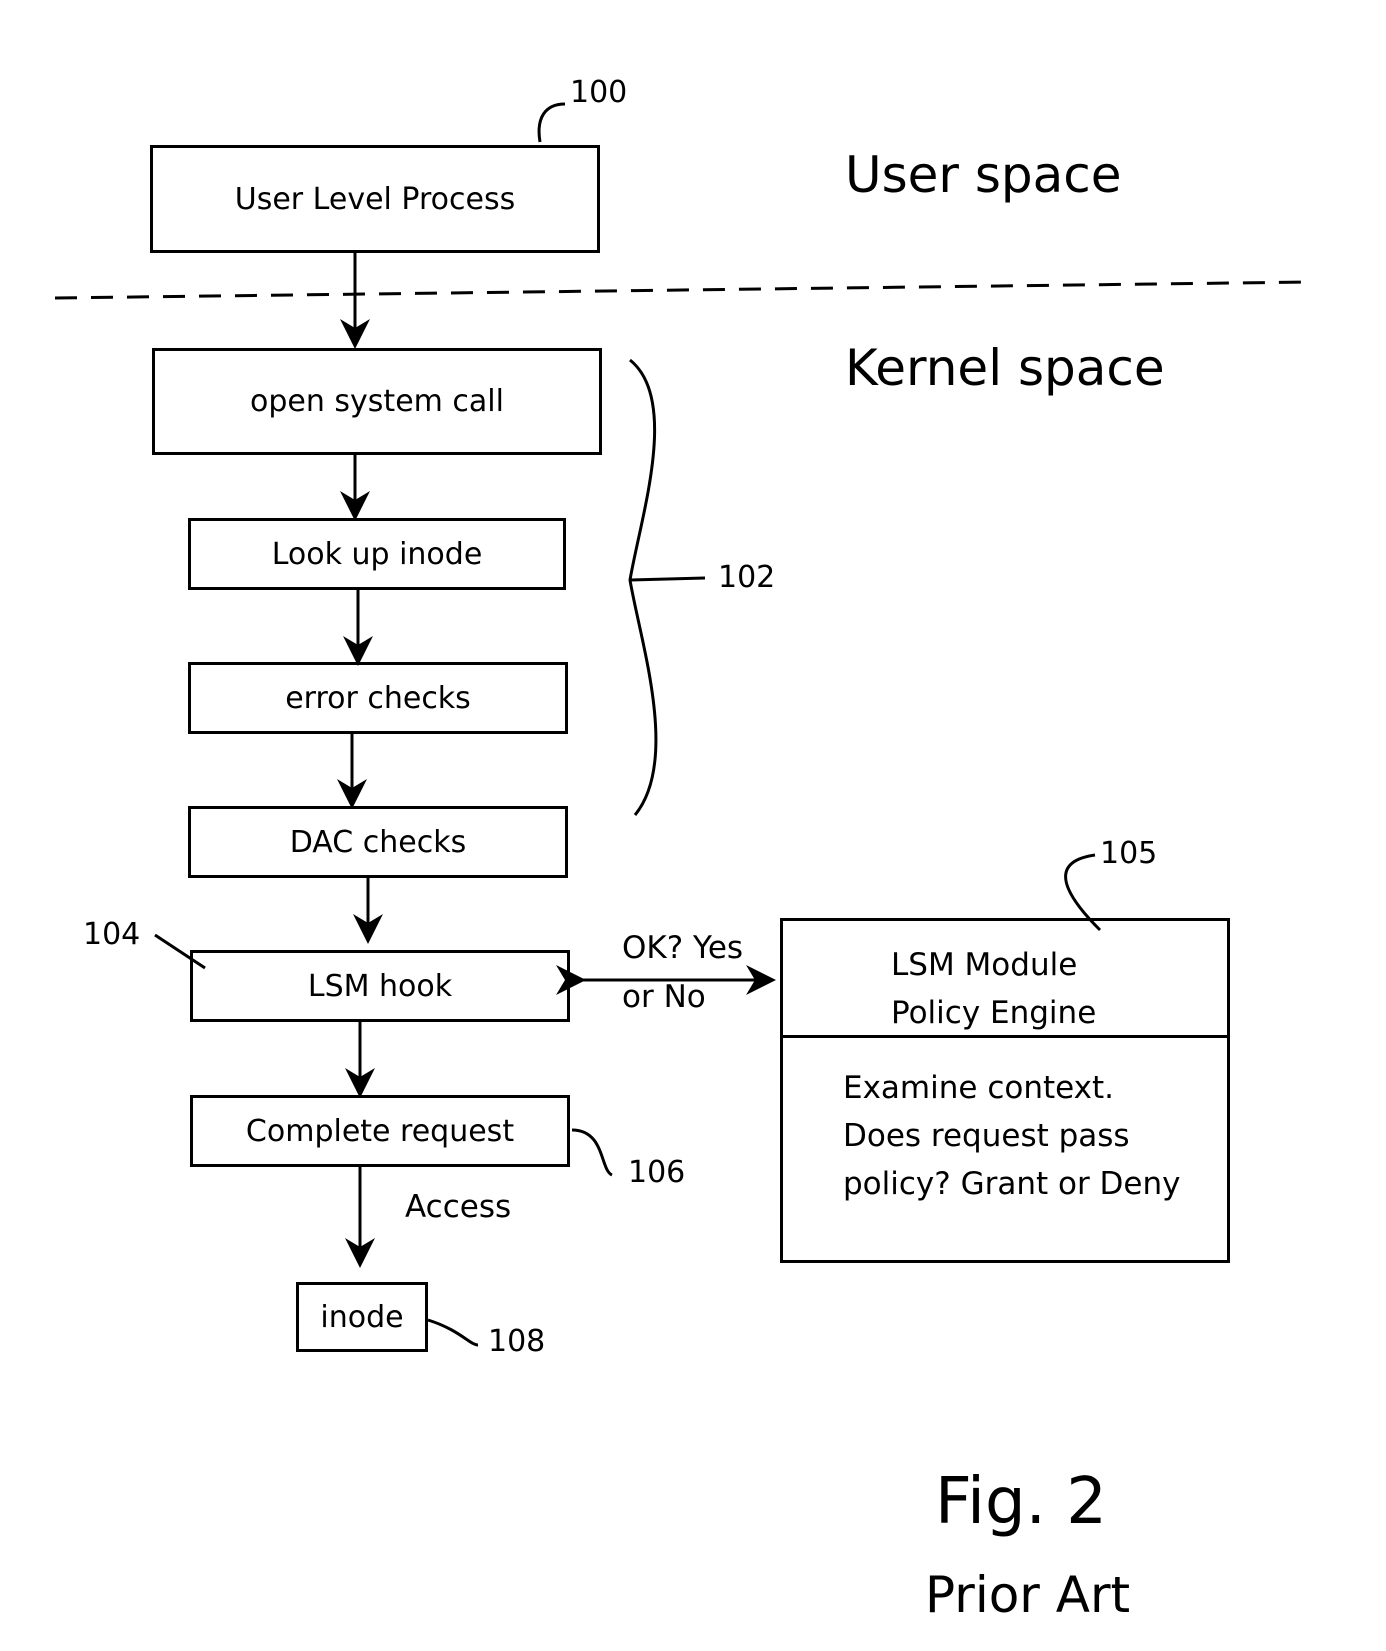 The width and height of the screenshot is (1386, 1651). I want to click on figure-subtitle: Prior Art, so click(1028, 1595).